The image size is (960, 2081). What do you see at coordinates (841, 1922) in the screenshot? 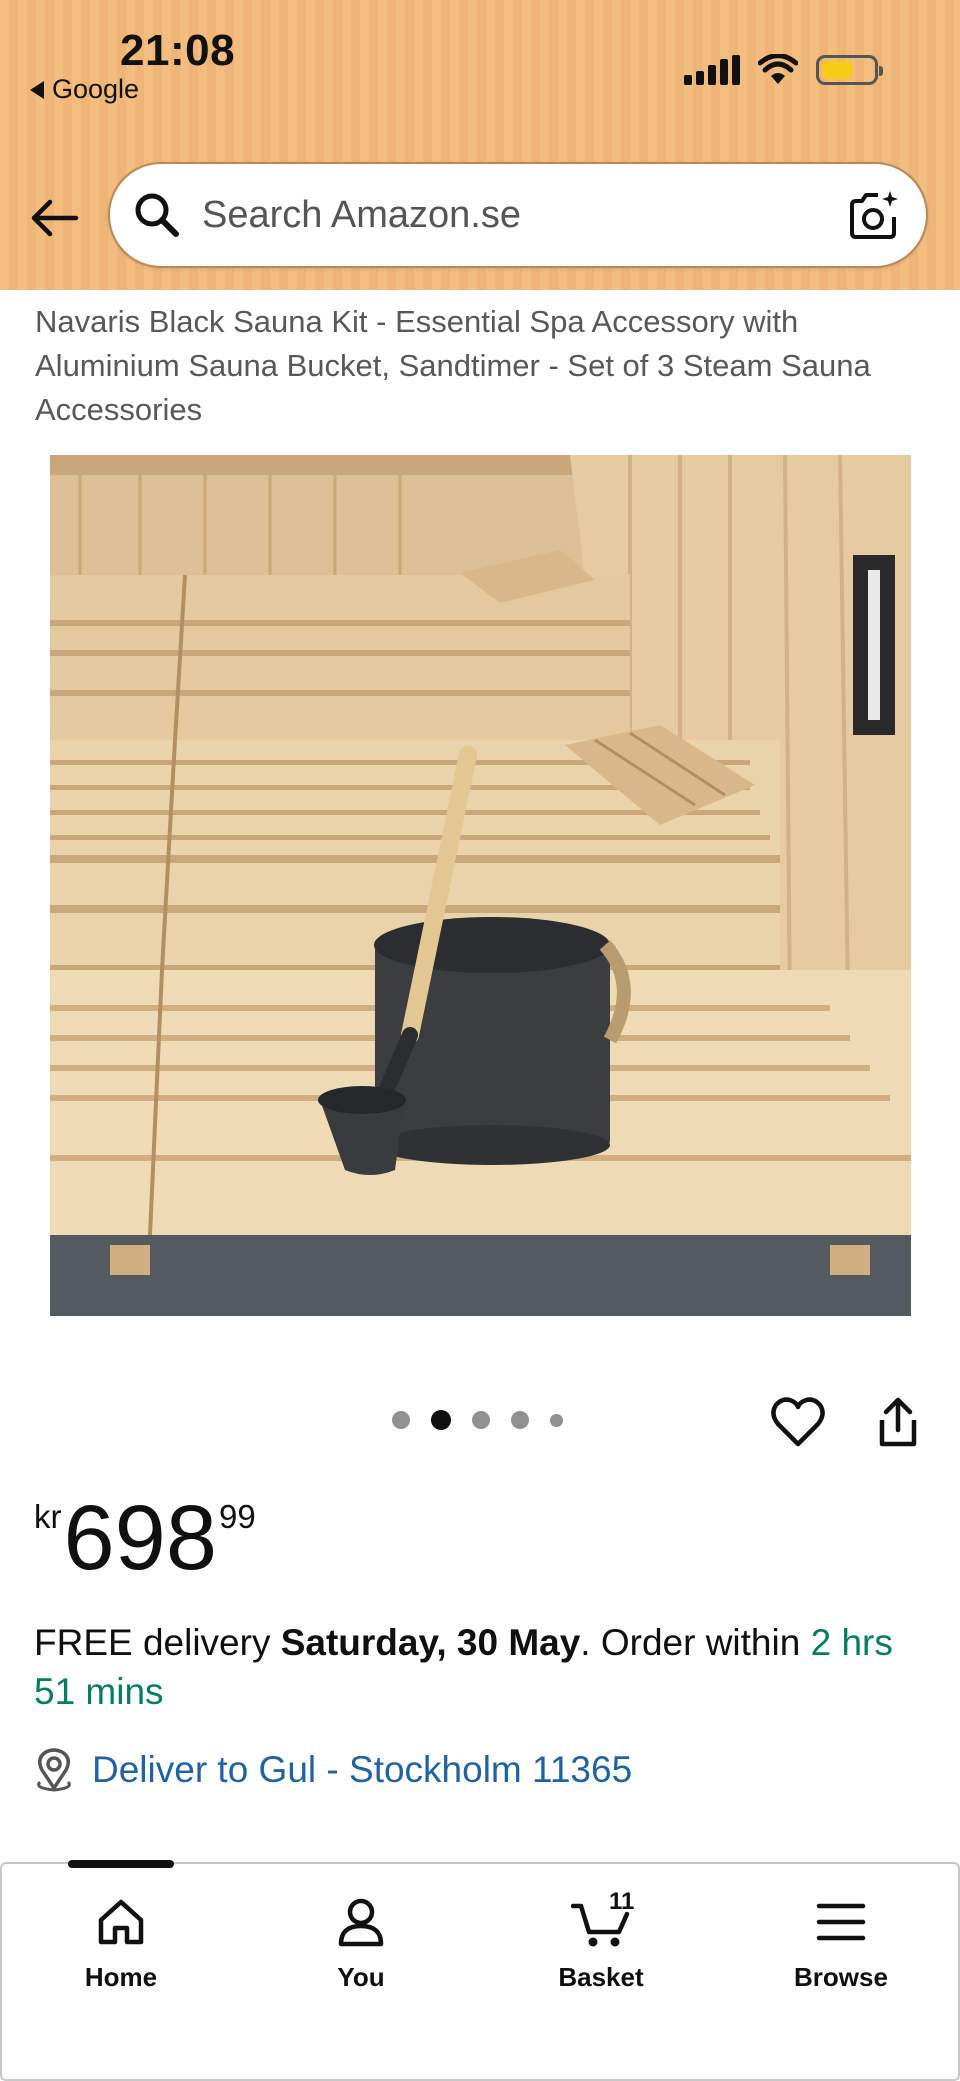
I see `menu-icon` at bounding box center [841, 1922].